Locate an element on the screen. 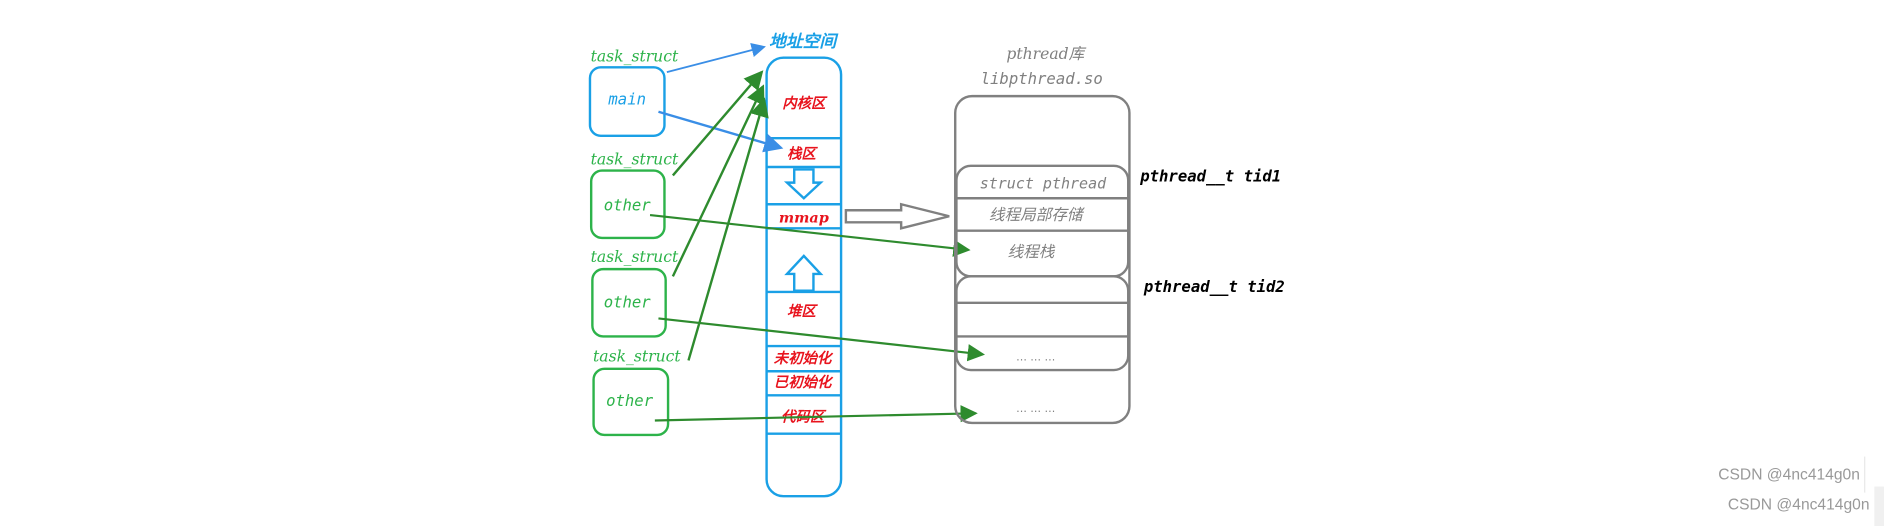 The image size is (1884, 526). hollow-arrow-icon is located at coordinates (897, 216).